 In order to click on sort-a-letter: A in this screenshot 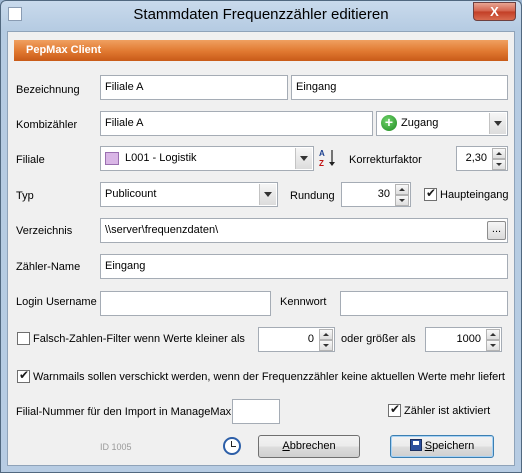, I will do `click(322, 153)`.